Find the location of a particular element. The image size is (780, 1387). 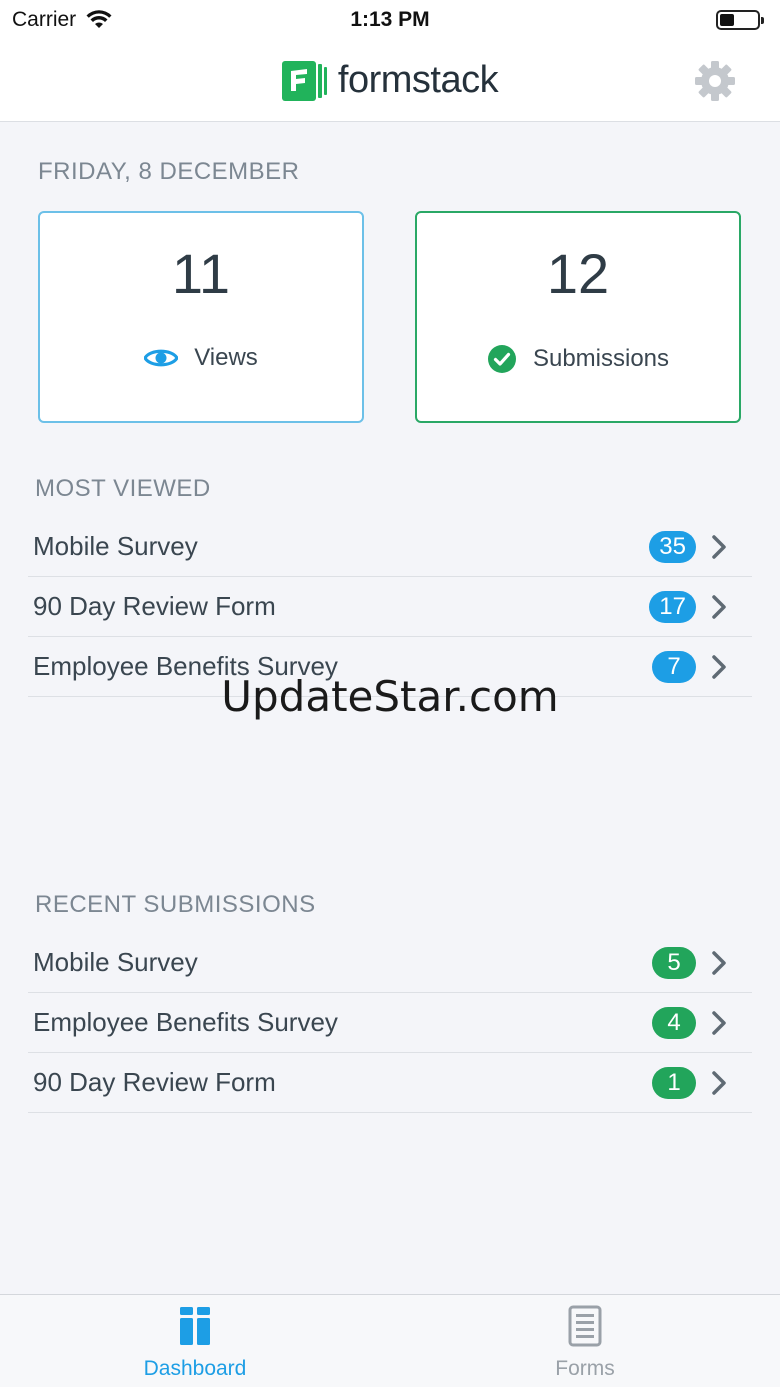

tab-bar: Dashboard Forms is located at coordinates (390, 1340).